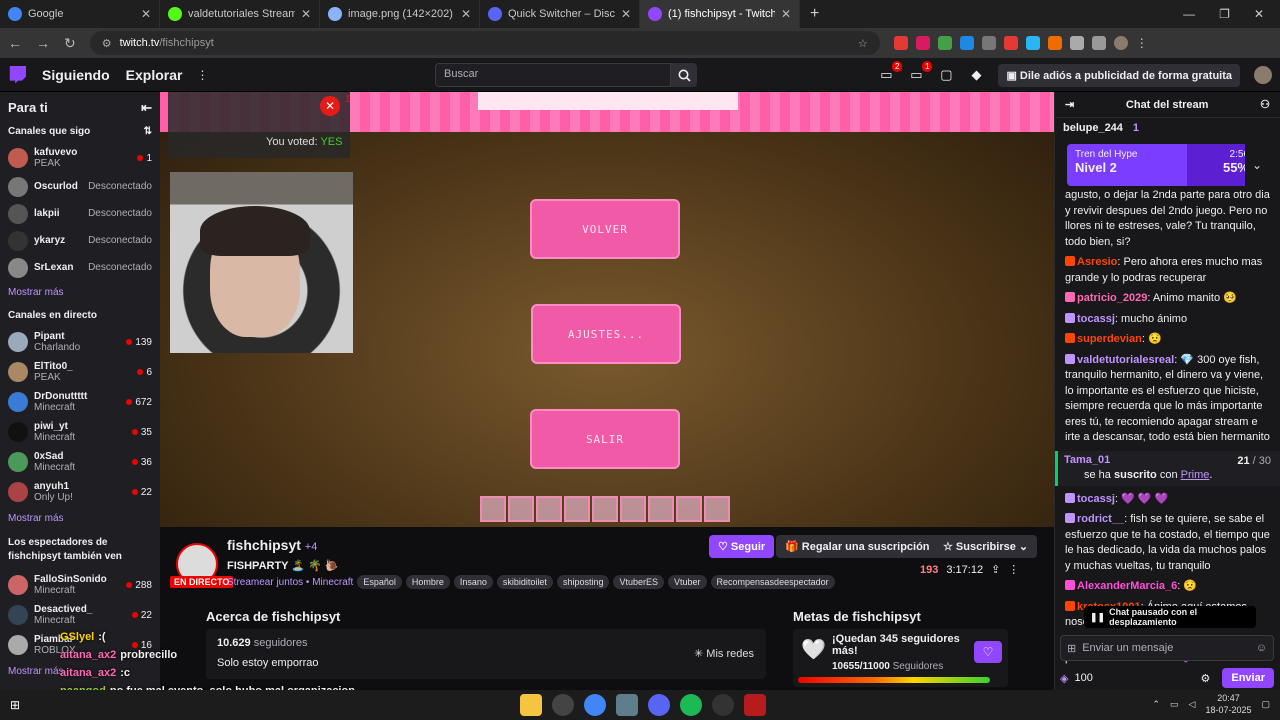 This screenshot has width=1280, height=720. What do you see at coordinates (148, 131) in the screenshot?
I see `sort-icon: ⇅` at bounding box center [148, 131].